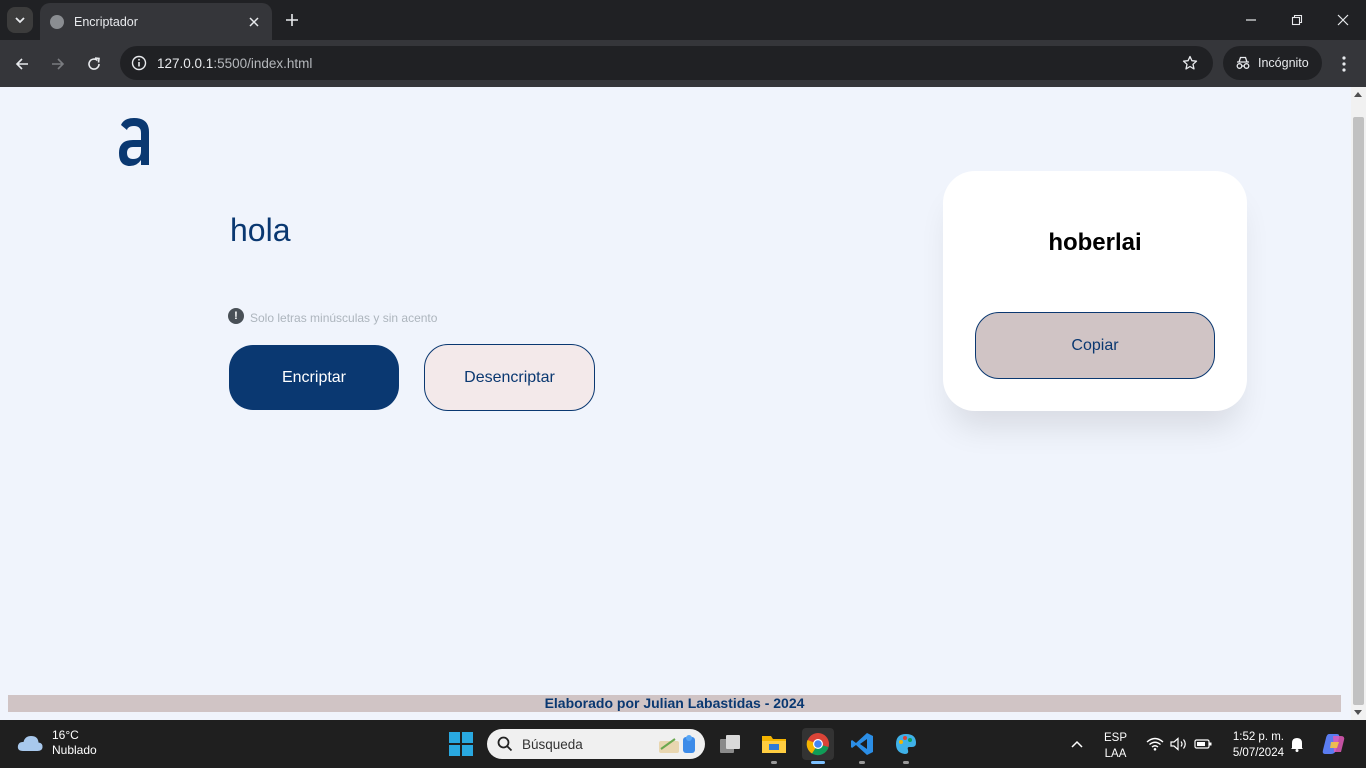 The height and width of the screenshot is (768, 1366). I want to click on weather-temp: 16°C, so click(65, 735).